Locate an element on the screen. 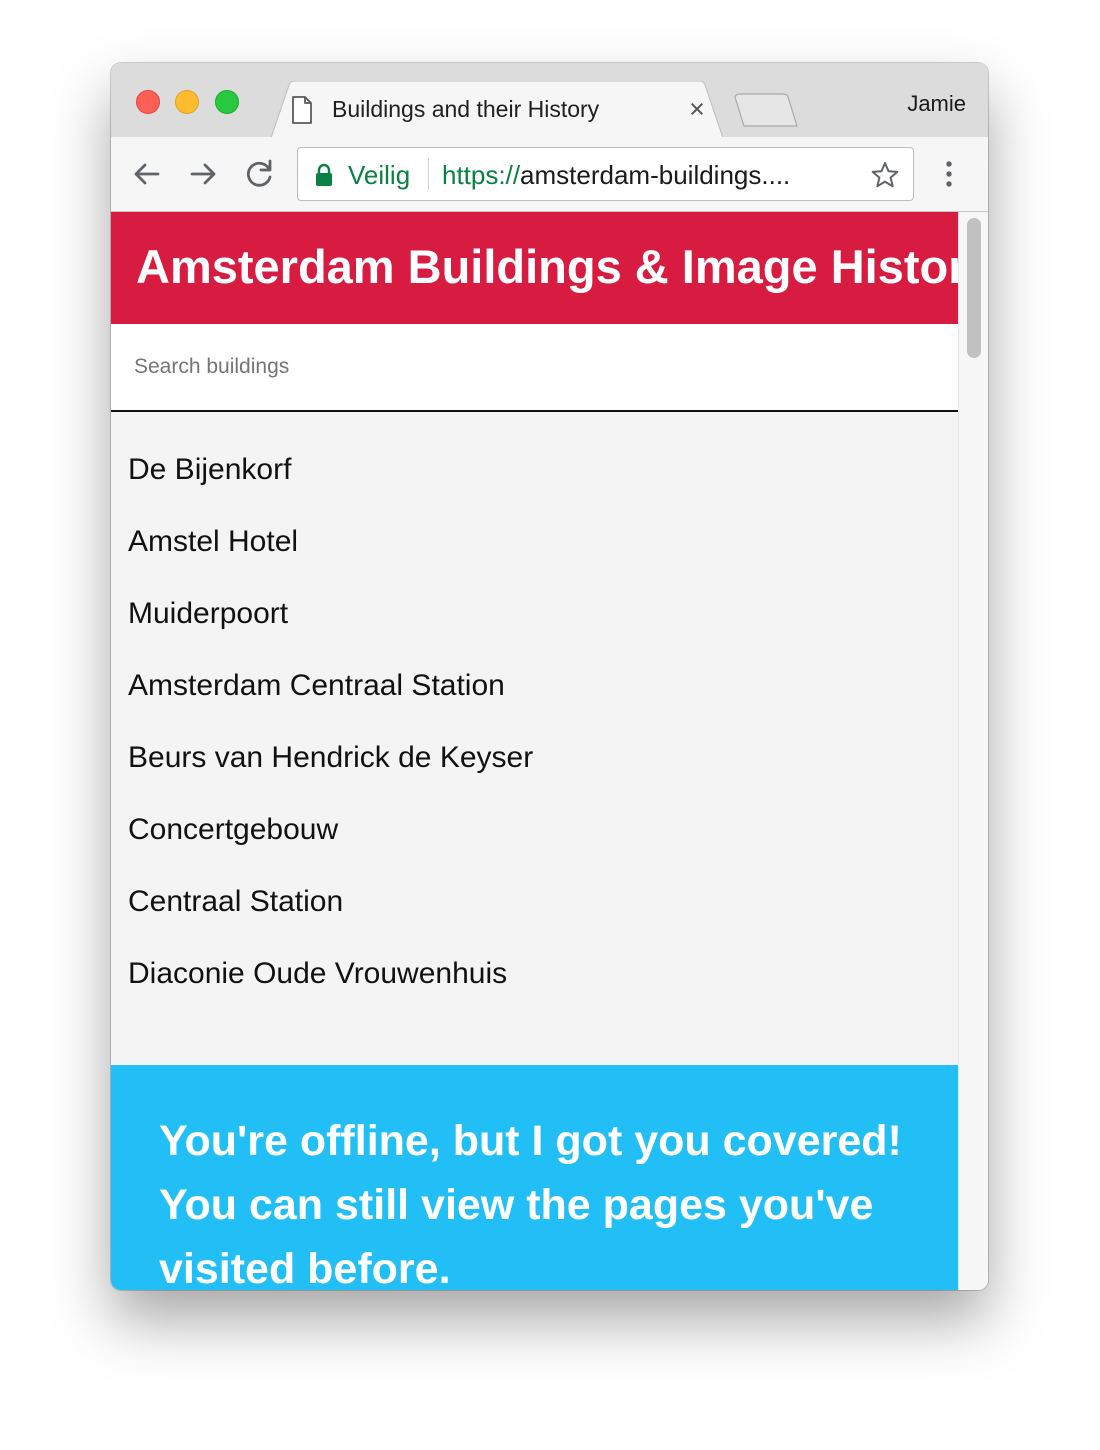  maximize-window-button is located at coordinates (227, 102).